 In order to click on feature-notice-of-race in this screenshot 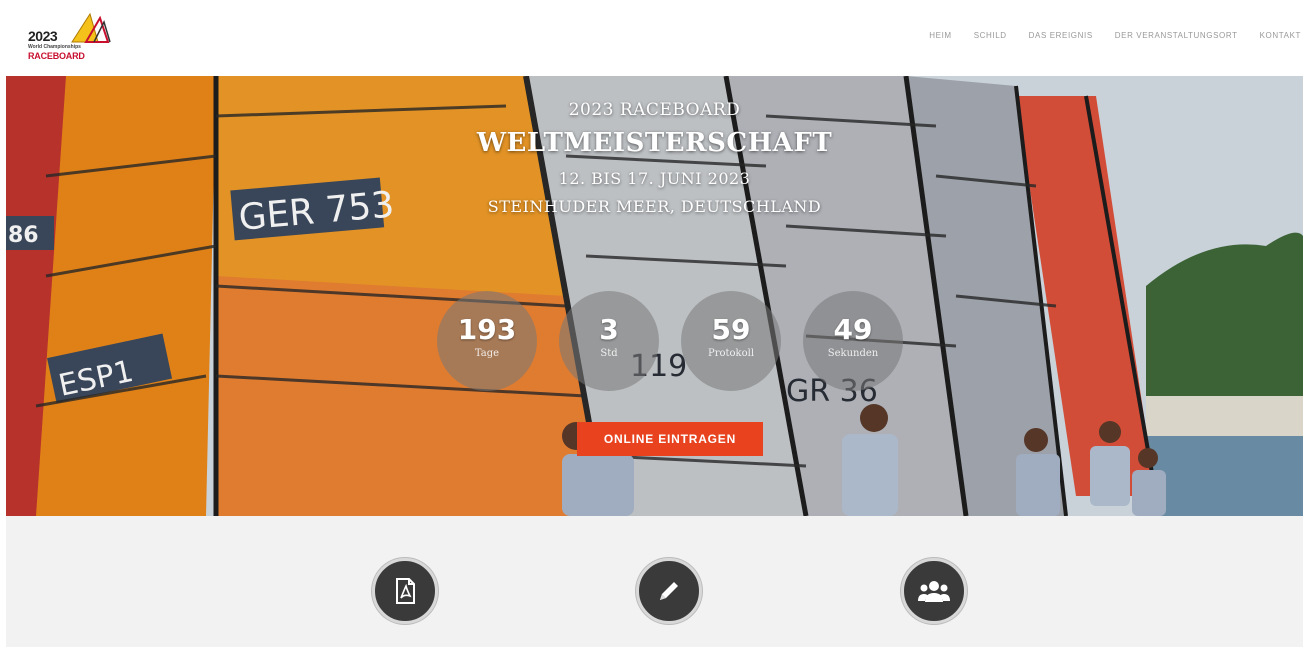, I will do `click(405, 591)`.